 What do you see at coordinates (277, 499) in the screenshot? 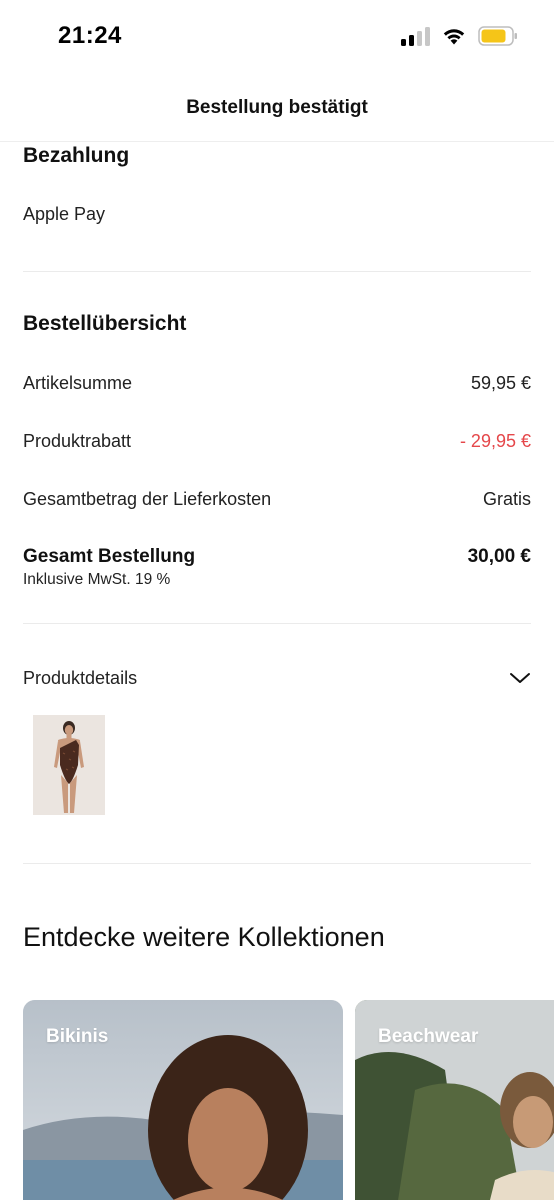
I see `summary-row-shipping: Gesamtbetrag der Lieferkosten Gratis` at bounding box center [277, 499].